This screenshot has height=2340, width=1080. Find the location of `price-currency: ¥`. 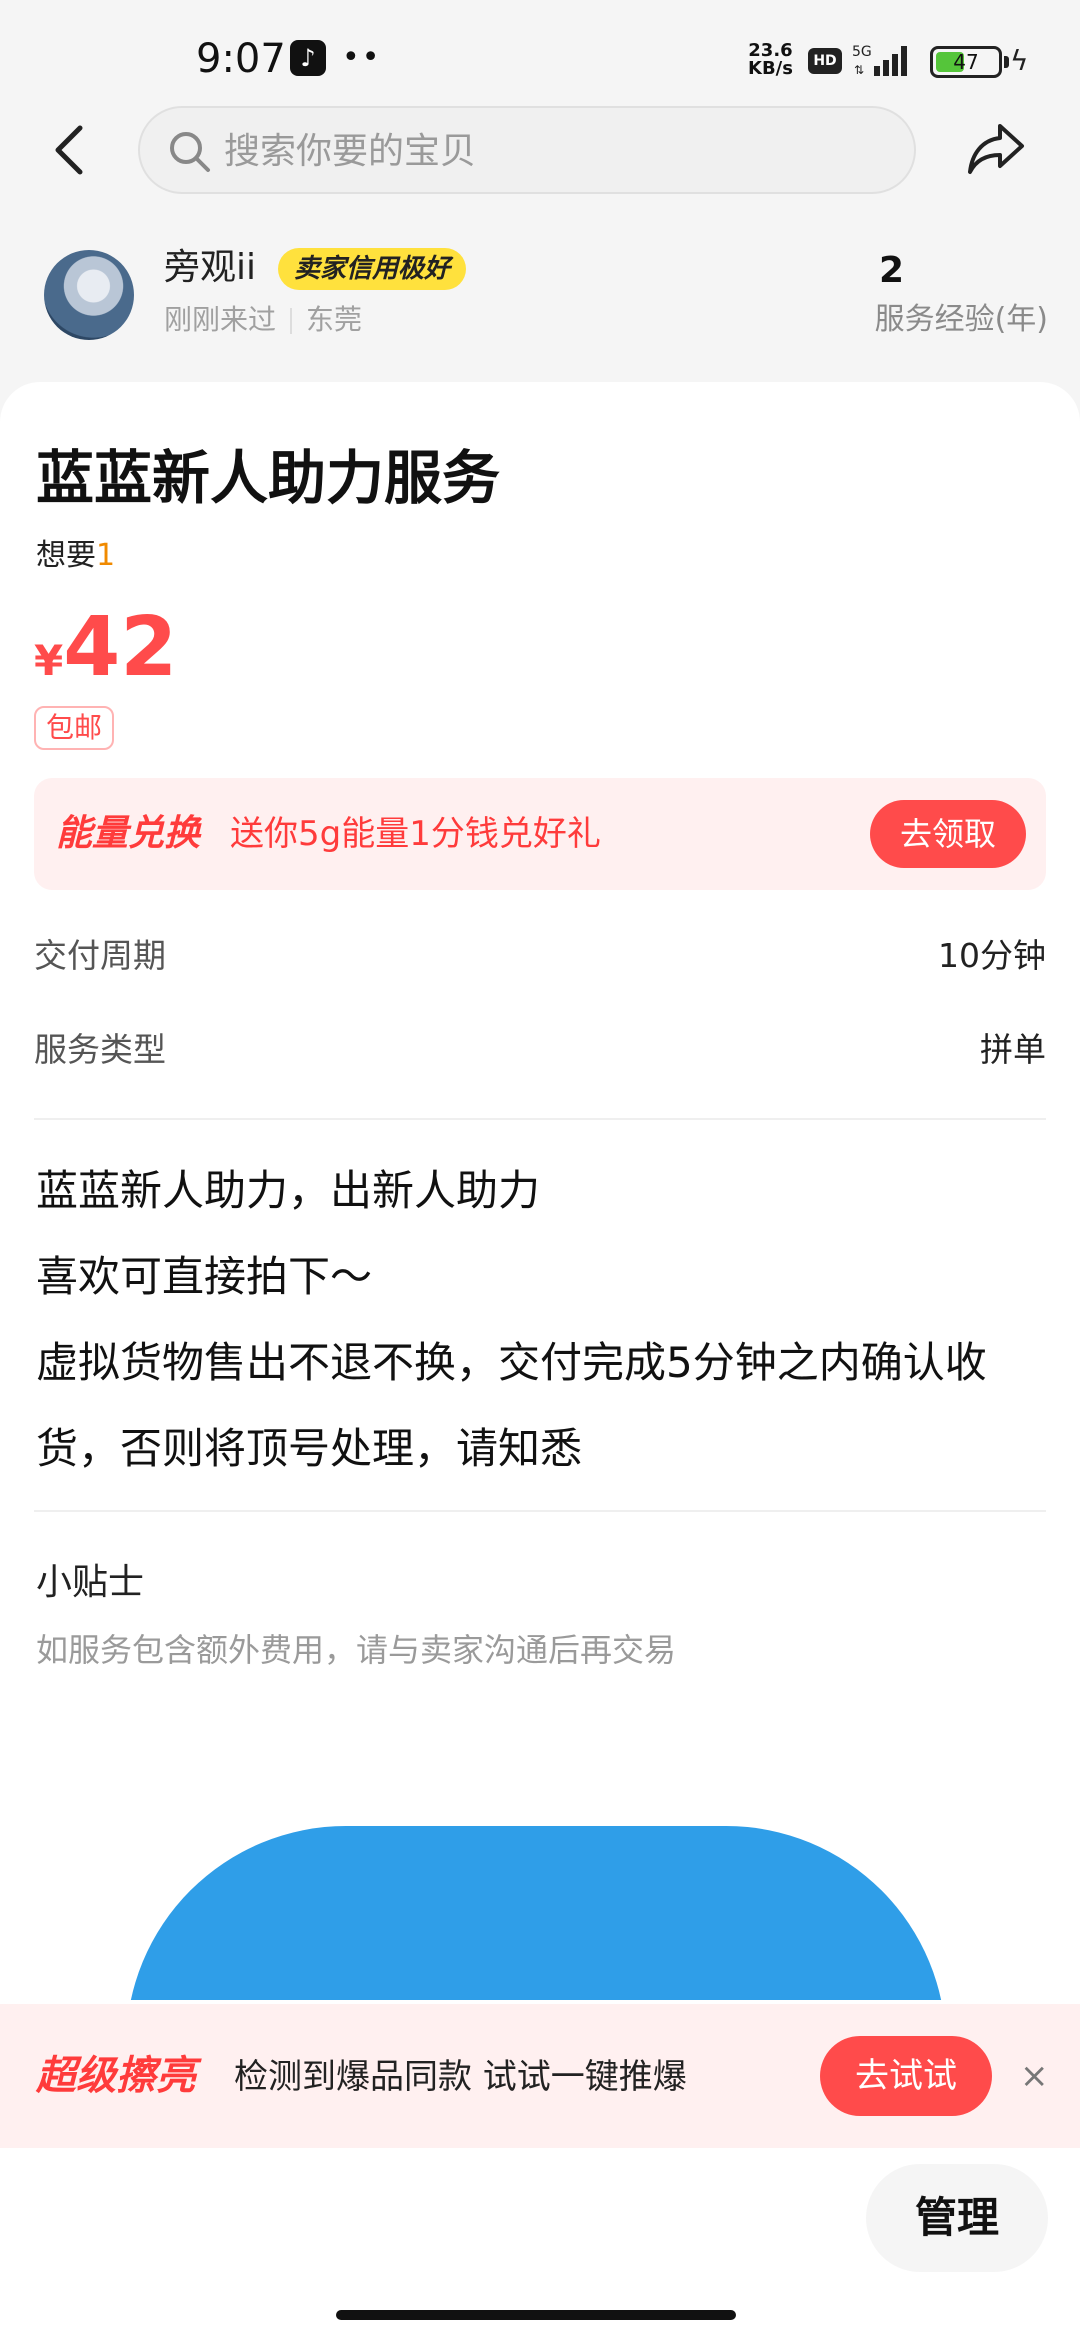

price-currency: ¥ is located at coordinates (49, 660).